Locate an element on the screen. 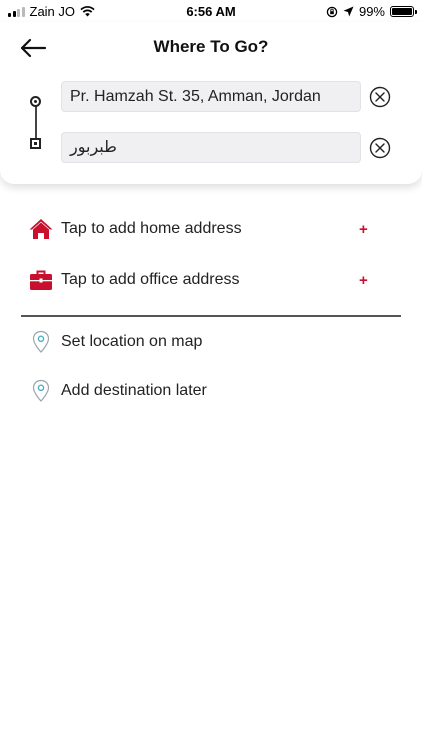  set-location-on-map-row: Set location on map is located at coordinates (211, 342).